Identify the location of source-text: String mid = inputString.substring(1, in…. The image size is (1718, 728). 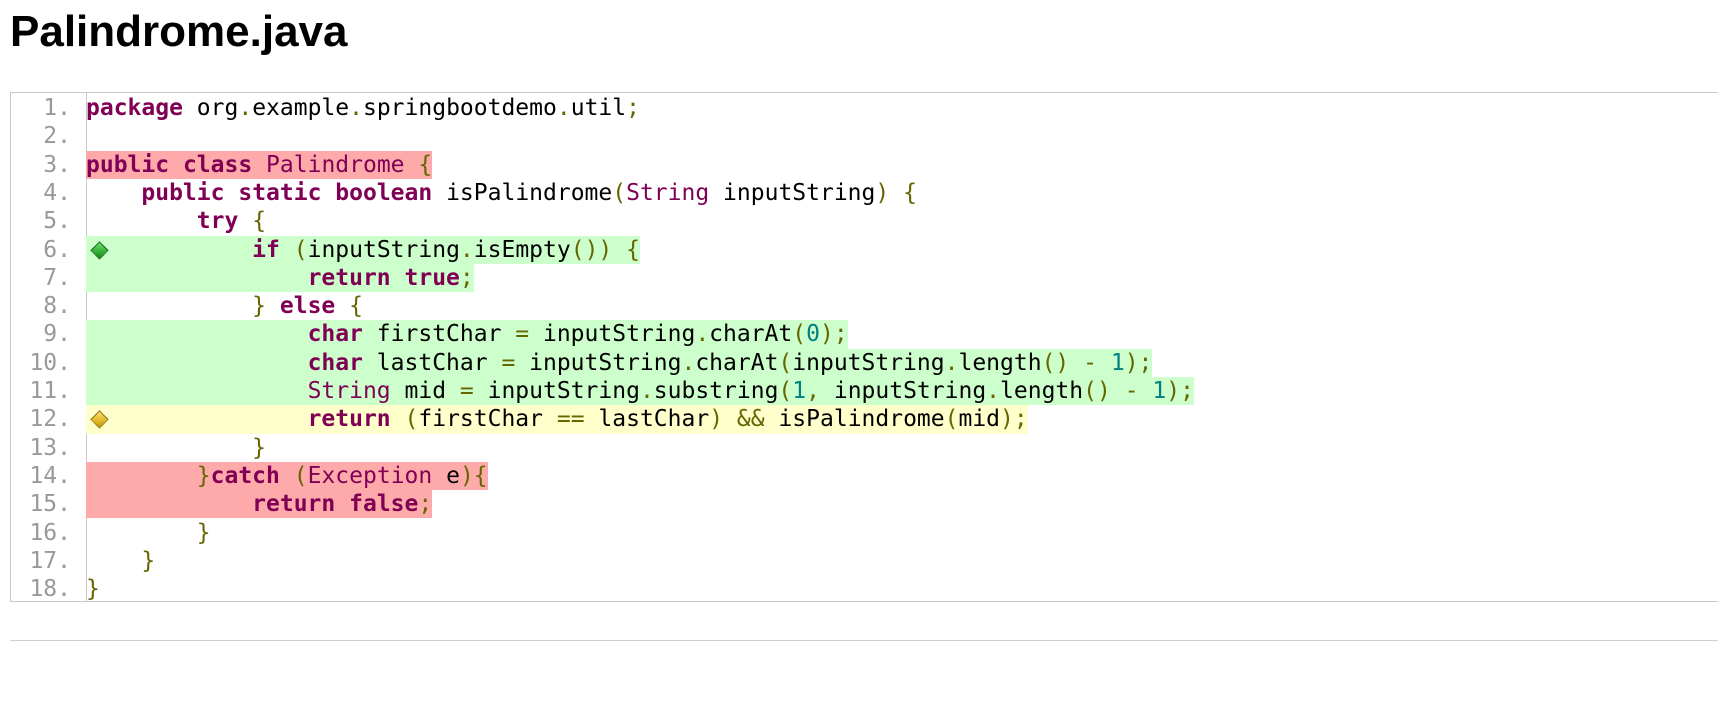
(640, 391).